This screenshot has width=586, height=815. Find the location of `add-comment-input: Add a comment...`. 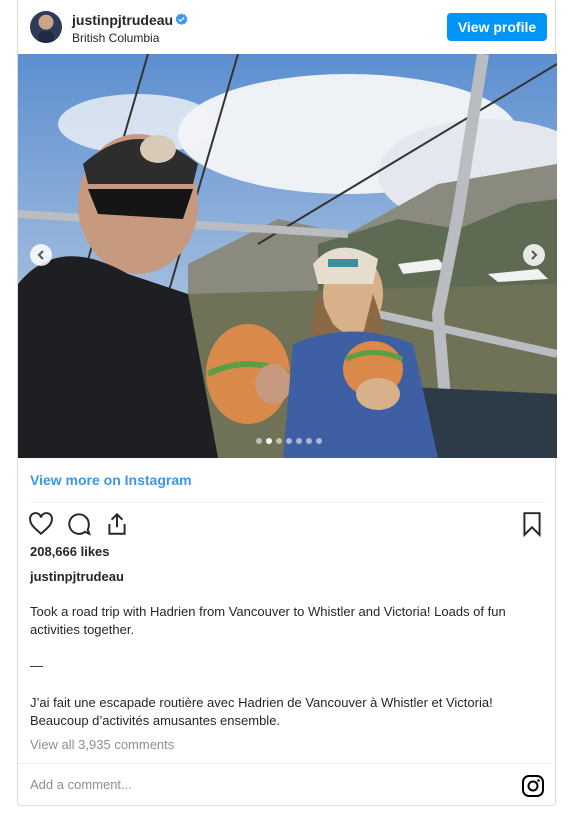

add-comment-input: Add a comment... is located at coordinates (260, 784).